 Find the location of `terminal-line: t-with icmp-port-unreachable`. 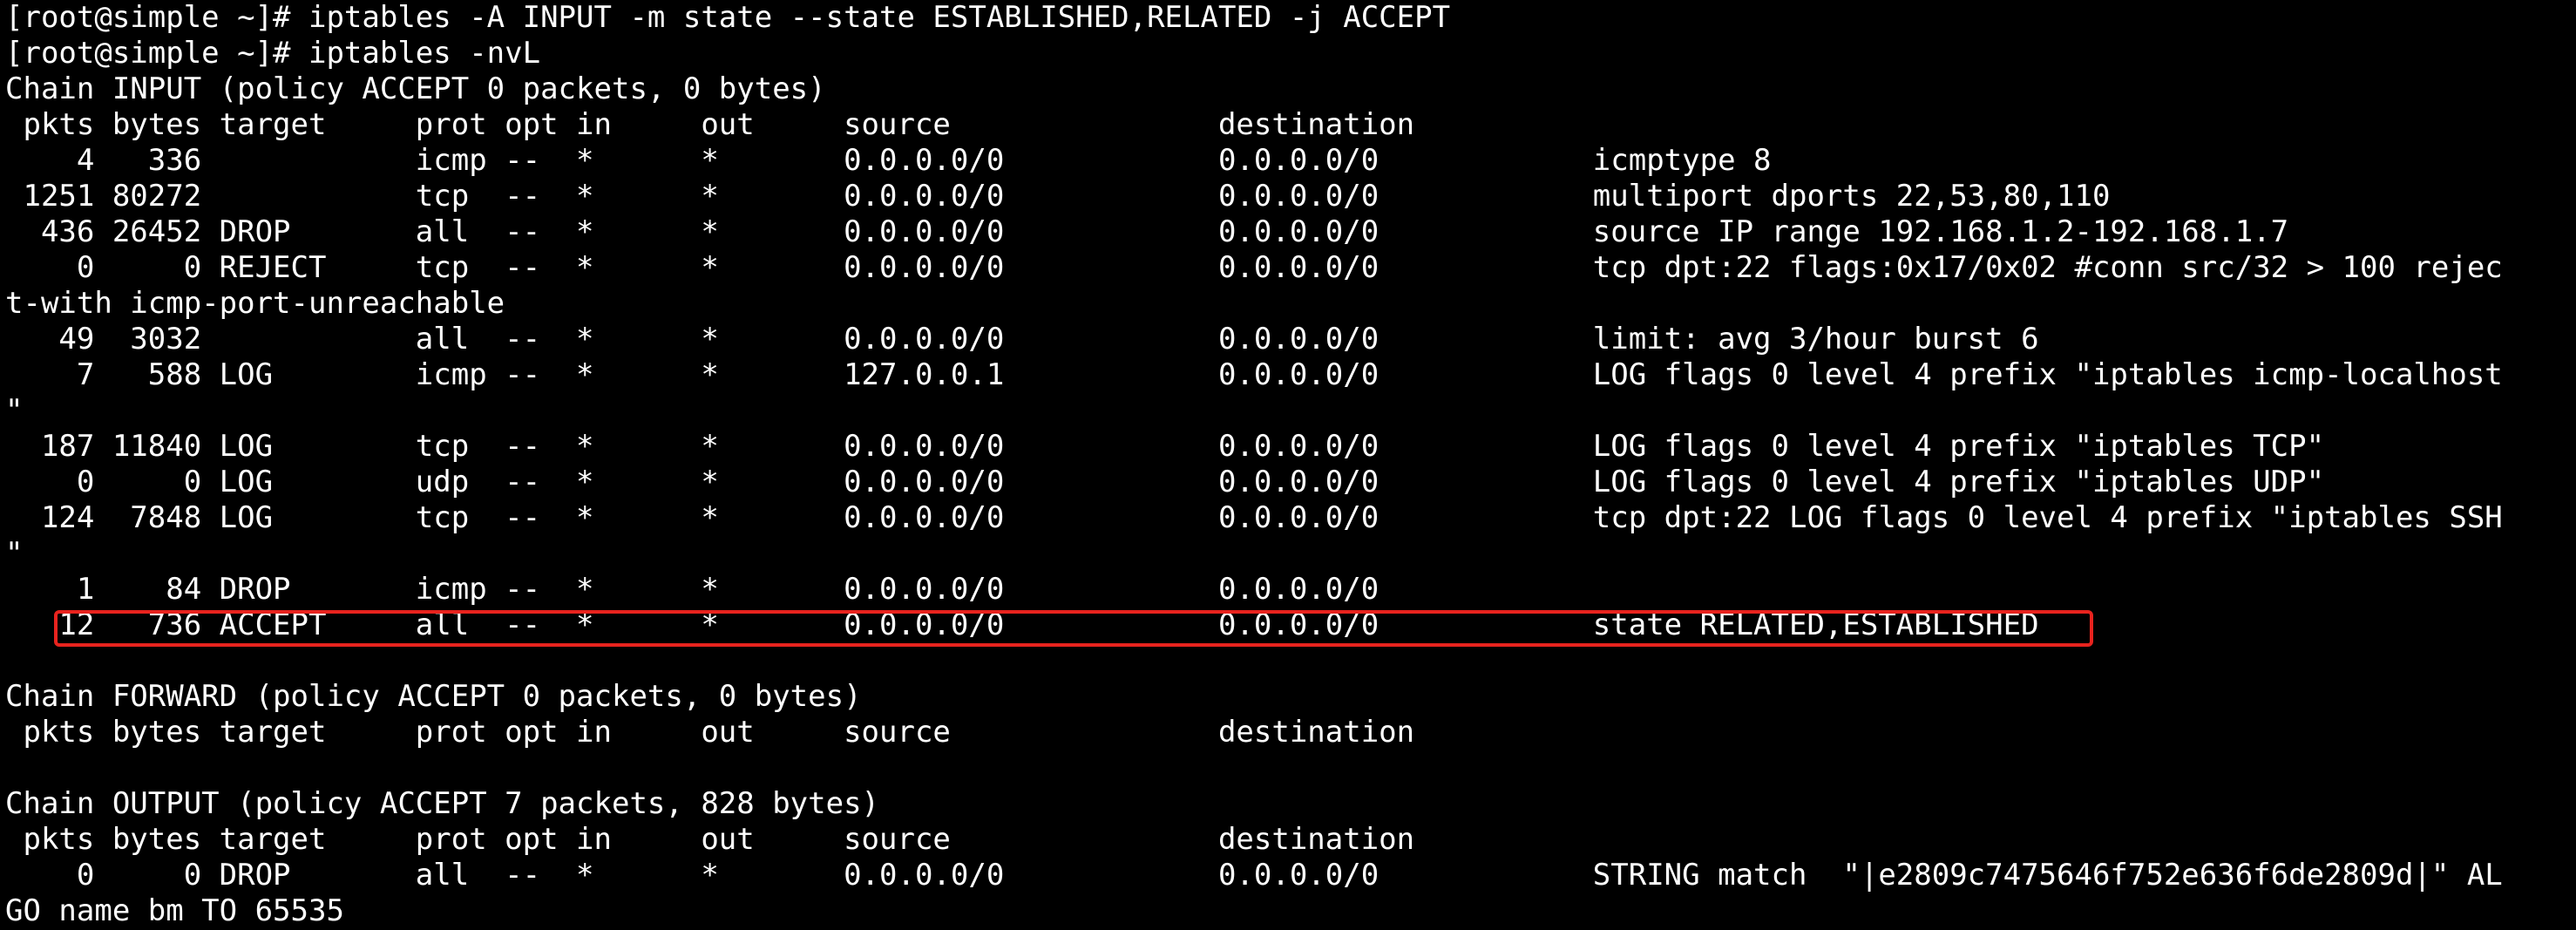

terminal-line: t-with icmp-port-unreachable is located at coordinates (255, 303).